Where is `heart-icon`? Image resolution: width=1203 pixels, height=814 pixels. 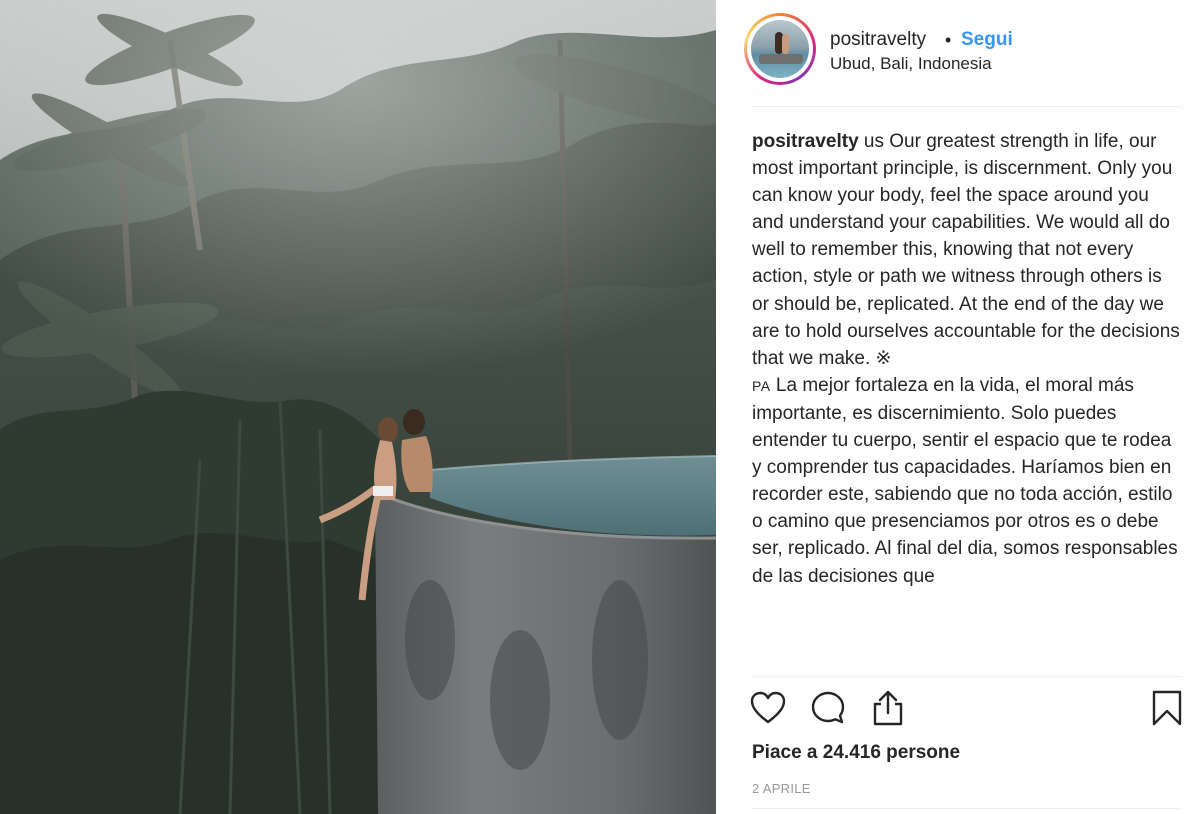 heart-icon is located at coordinates (768, 707).